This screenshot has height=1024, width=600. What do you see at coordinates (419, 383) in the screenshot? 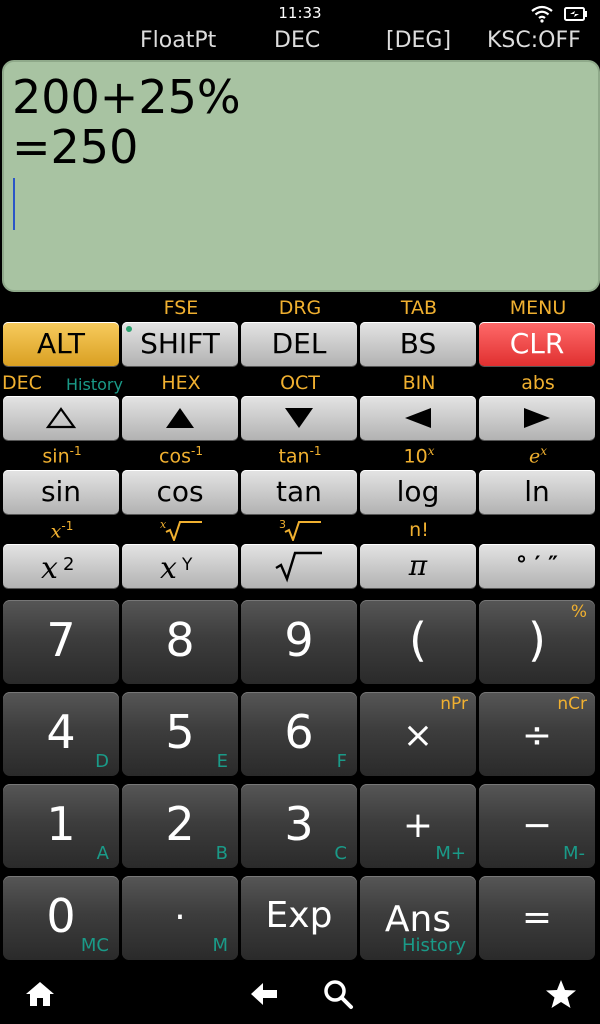
I see `label-bin: BIN` at bounding box center [419, 383].